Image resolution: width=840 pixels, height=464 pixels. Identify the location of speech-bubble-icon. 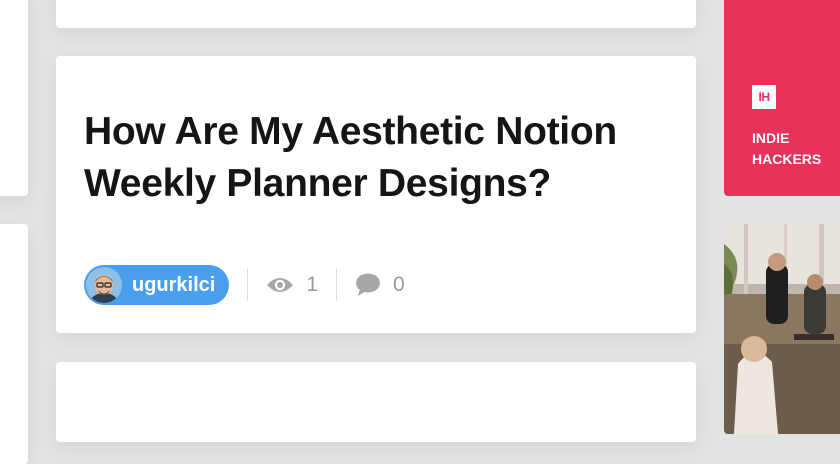
(368, 284).